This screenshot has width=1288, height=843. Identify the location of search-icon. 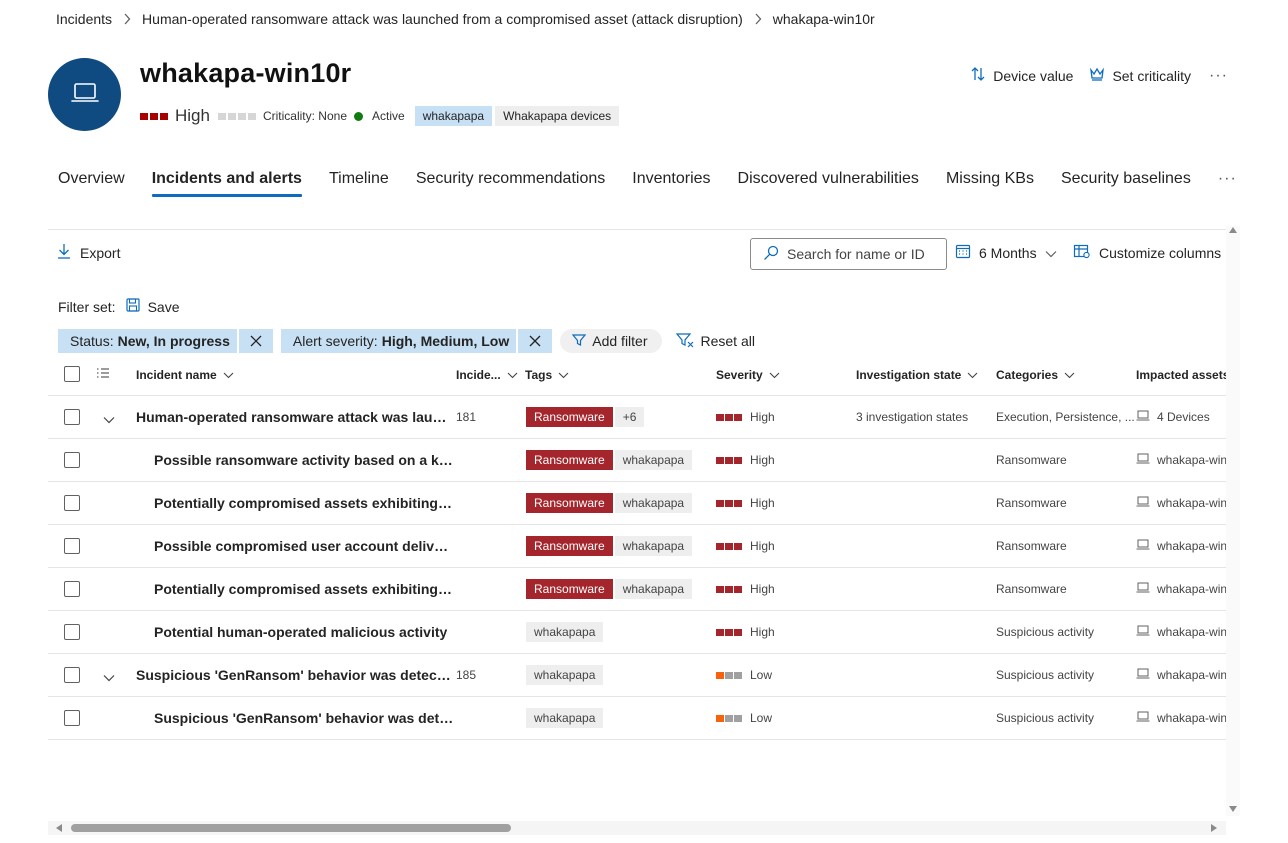
(771, 254).